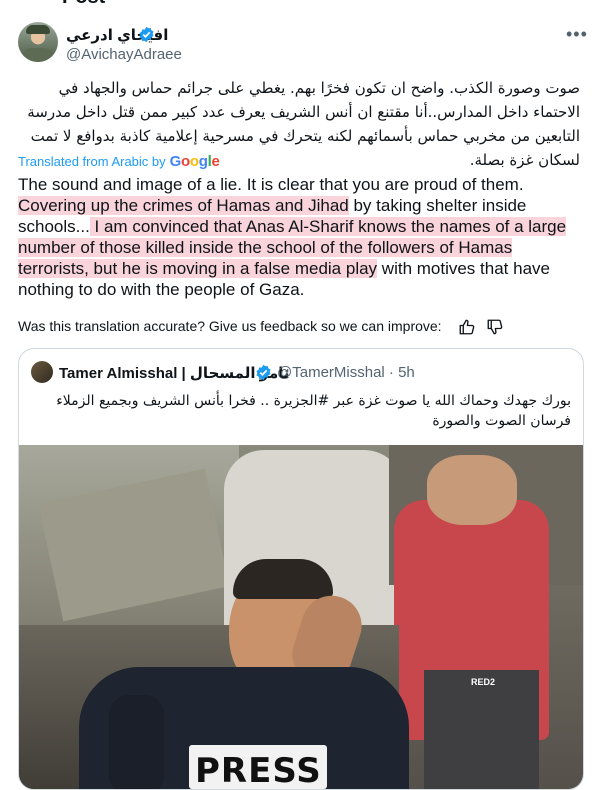 The image size is (599, 790). What do you see at coordinates (406, 372) in the screenshot?
I see `quoted-time: 5h` at bounding box center [406, 372].